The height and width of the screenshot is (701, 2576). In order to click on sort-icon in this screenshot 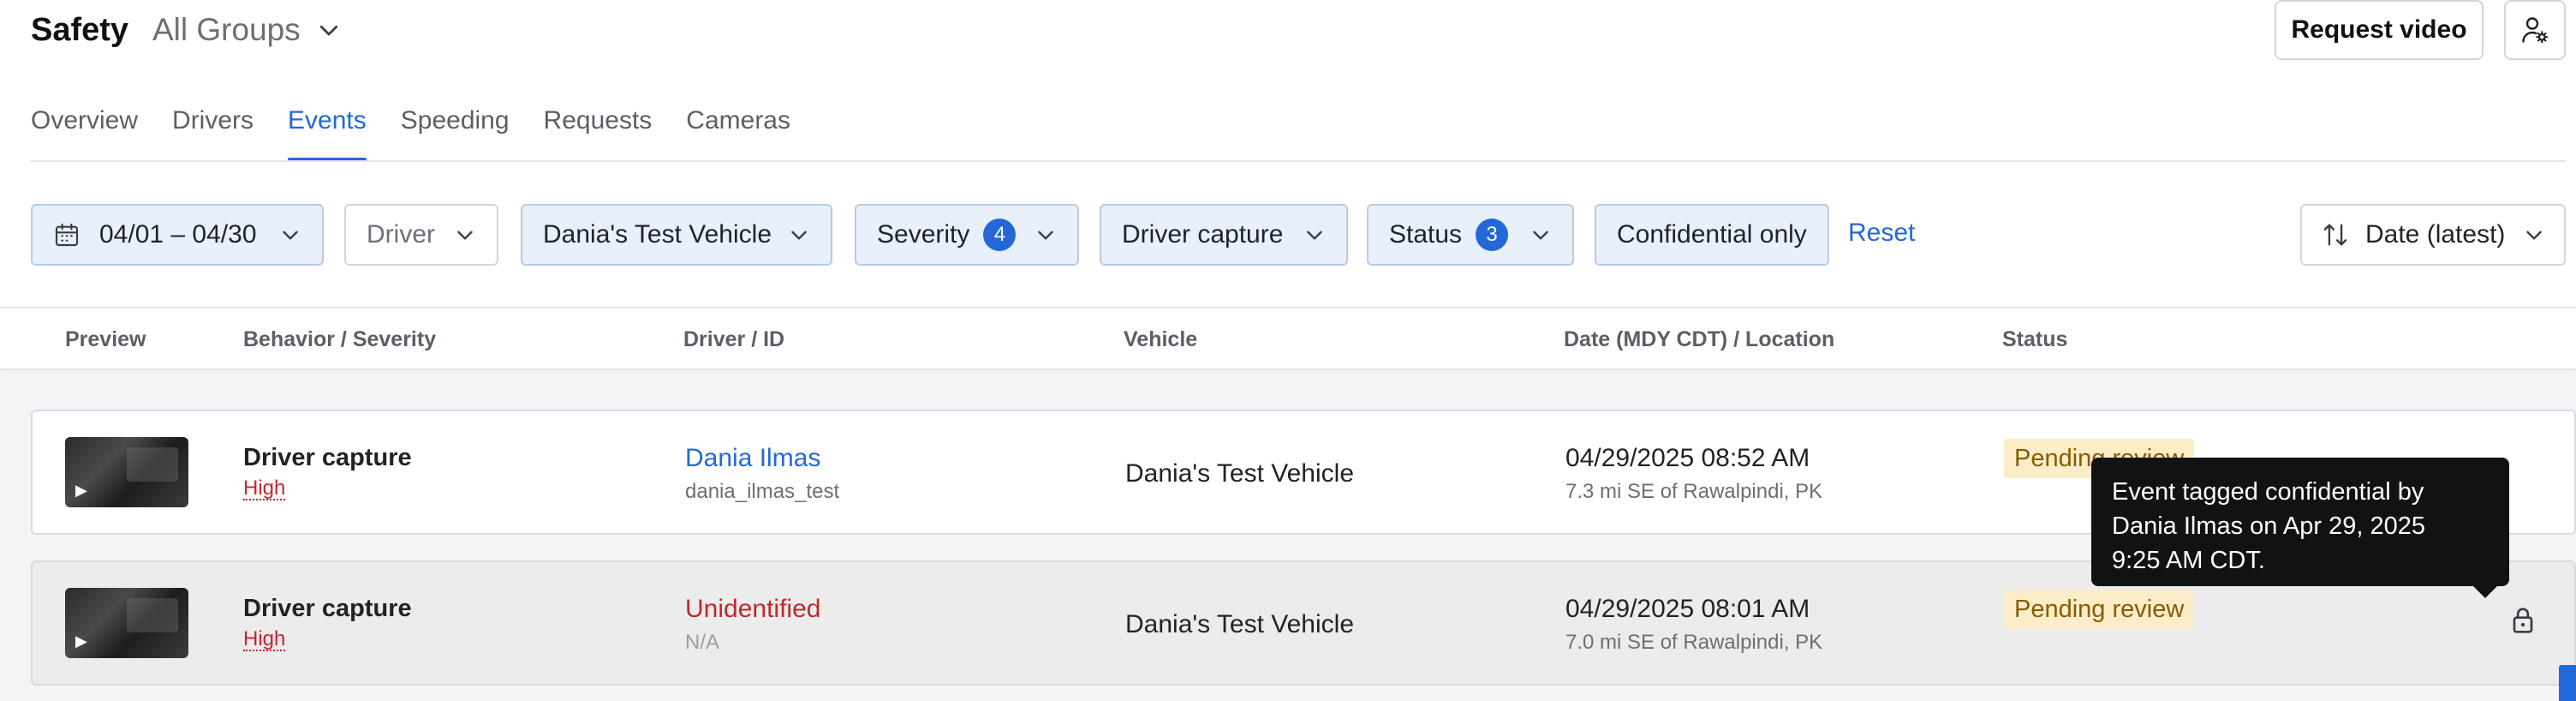, I will do `click(2335, 235)`.